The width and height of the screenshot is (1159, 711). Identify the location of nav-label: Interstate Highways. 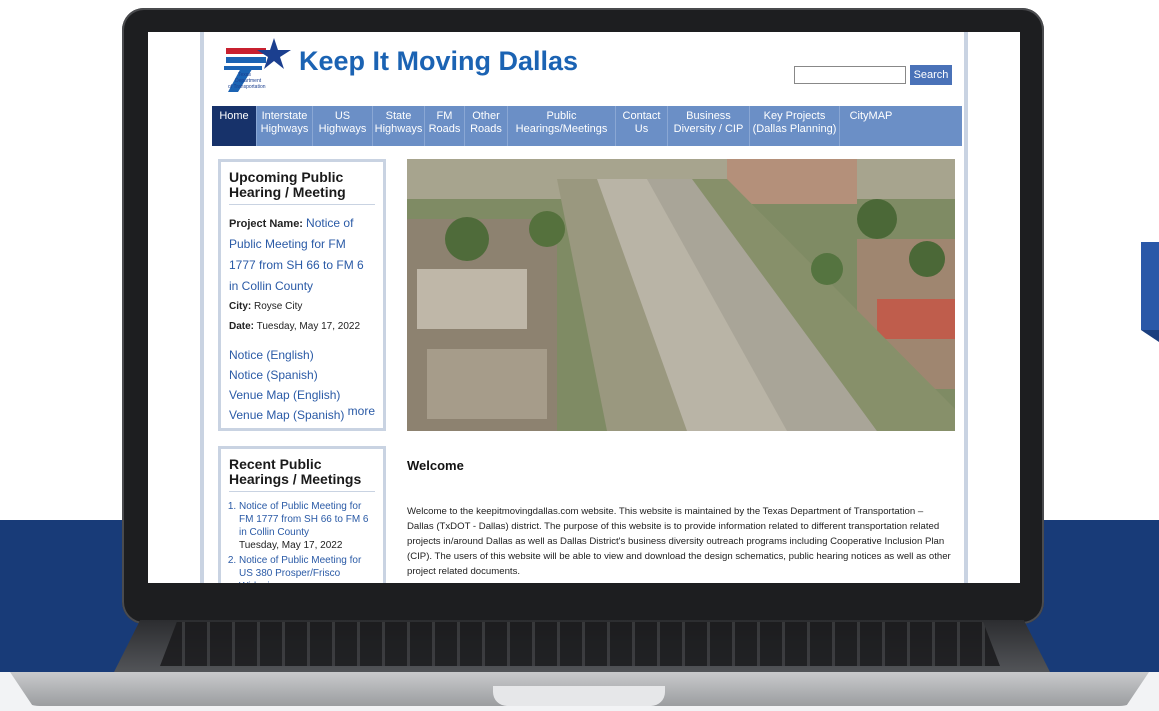
(284, 122).